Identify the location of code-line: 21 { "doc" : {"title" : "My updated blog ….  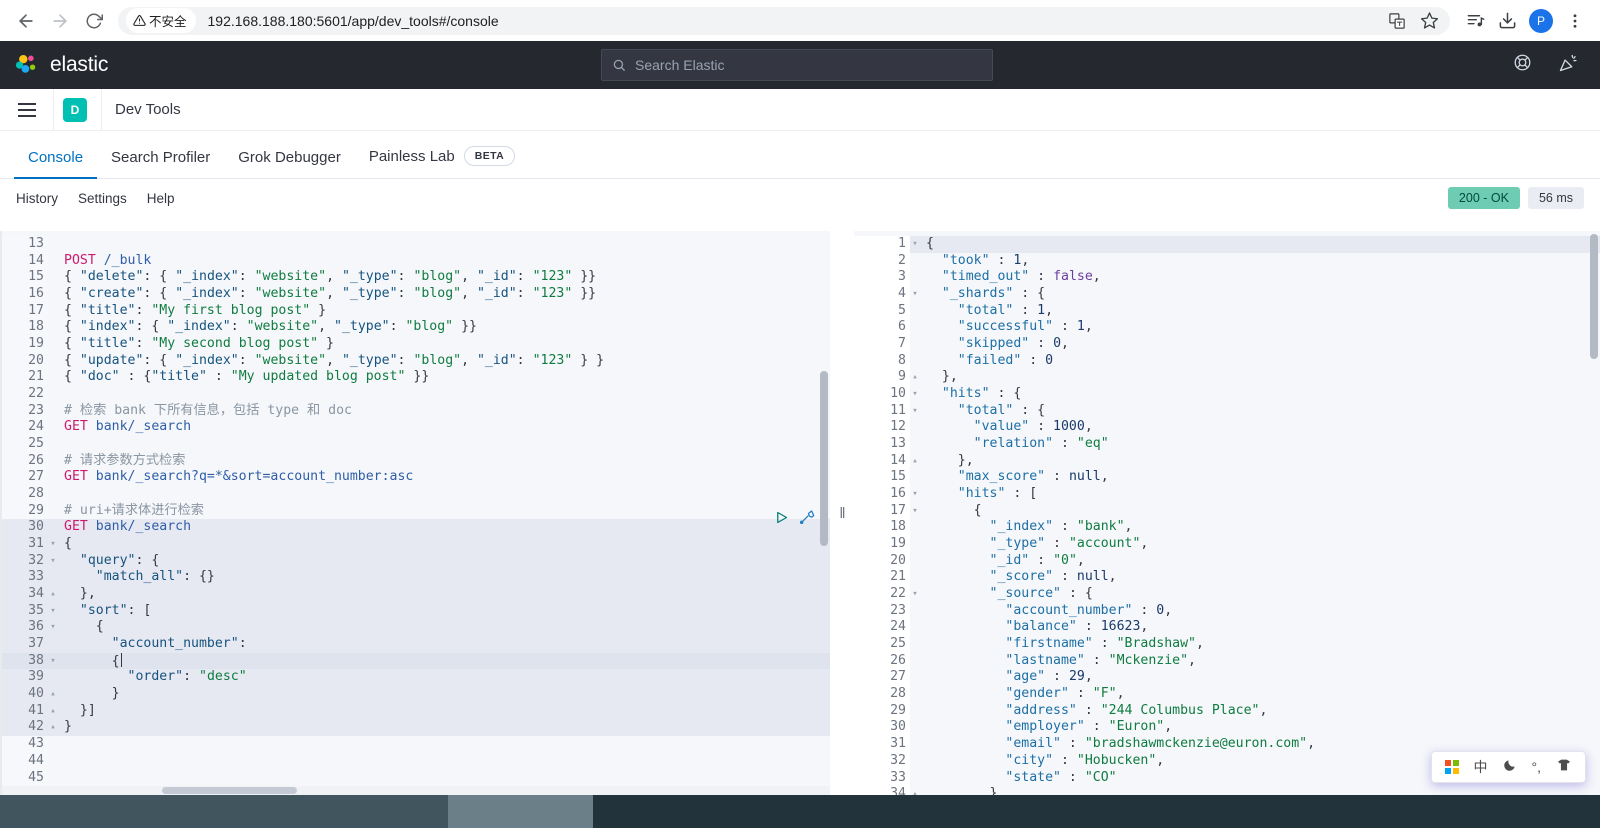
(416, 378).